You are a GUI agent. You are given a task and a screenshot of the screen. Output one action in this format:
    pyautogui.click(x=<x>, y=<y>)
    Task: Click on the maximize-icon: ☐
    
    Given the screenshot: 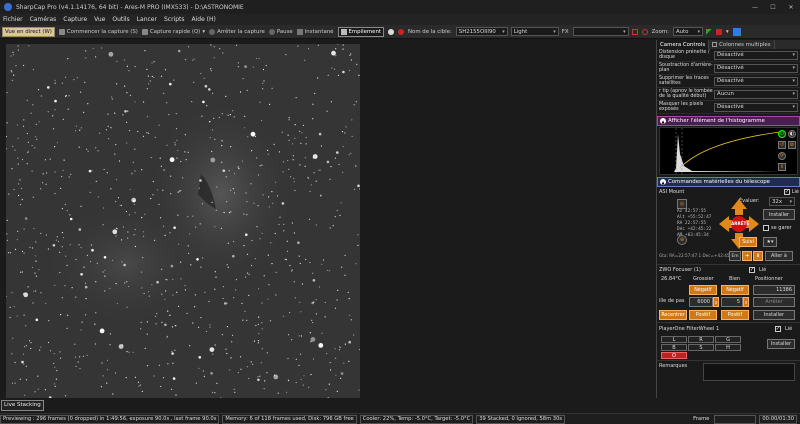 What is the action you would take?
    pyautogui.click(x=773, y=7)
    